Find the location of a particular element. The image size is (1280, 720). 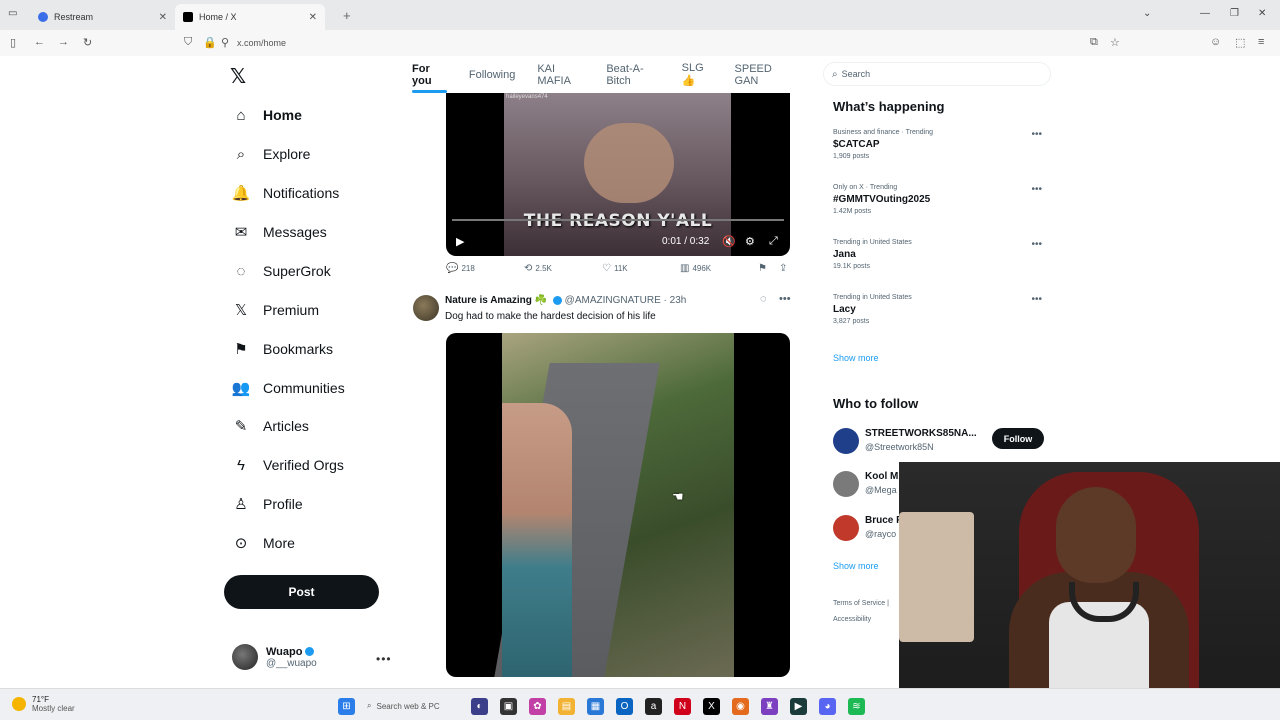

nav-item-more: ⊙ More is located at coordinates (263, 543).